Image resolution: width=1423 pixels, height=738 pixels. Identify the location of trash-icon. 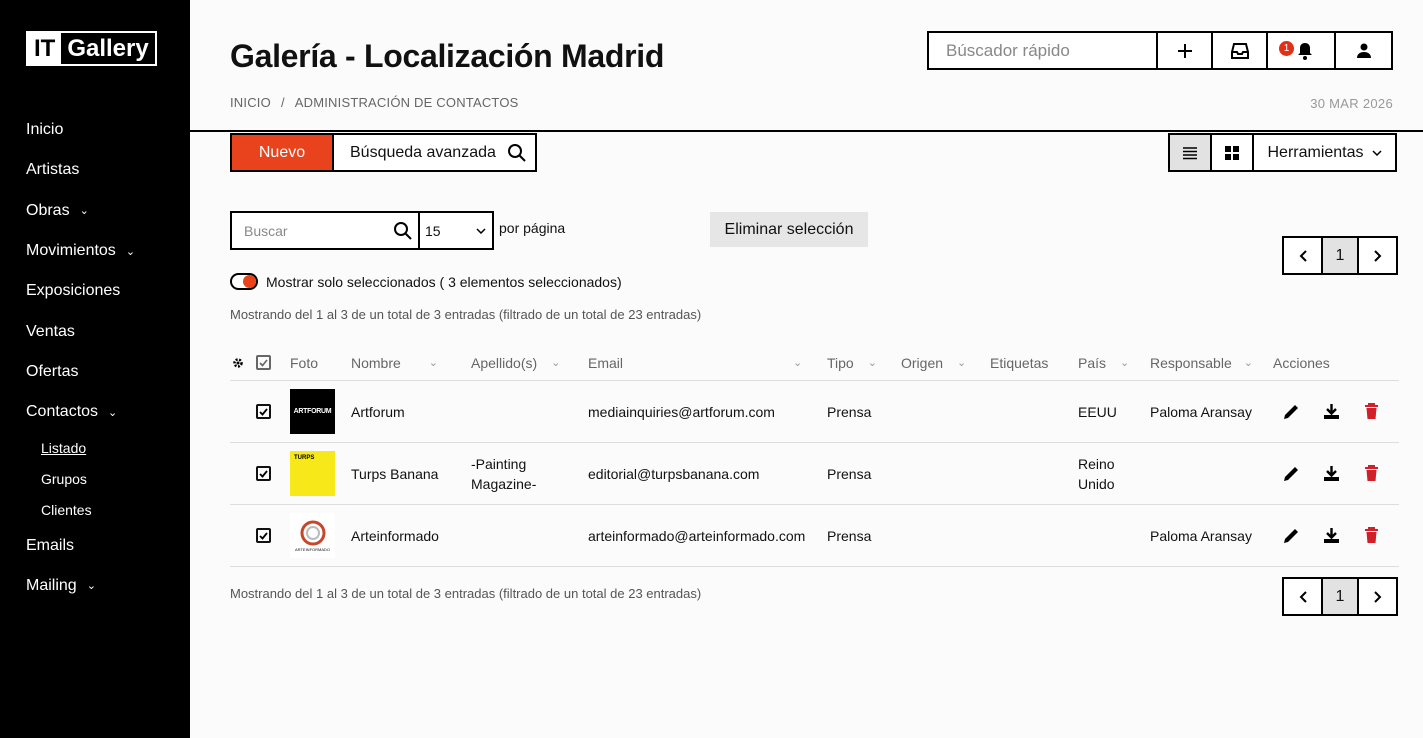
(1371, 535).